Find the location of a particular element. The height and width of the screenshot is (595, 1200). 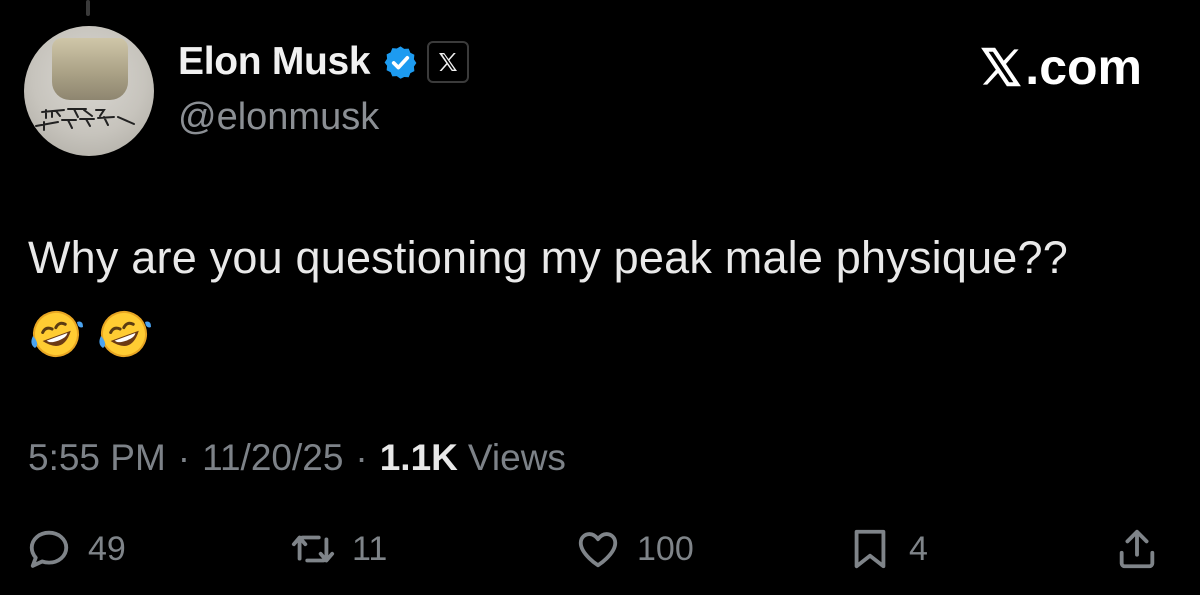

avatar-signature-graphic is located at coordinates (85, 119).